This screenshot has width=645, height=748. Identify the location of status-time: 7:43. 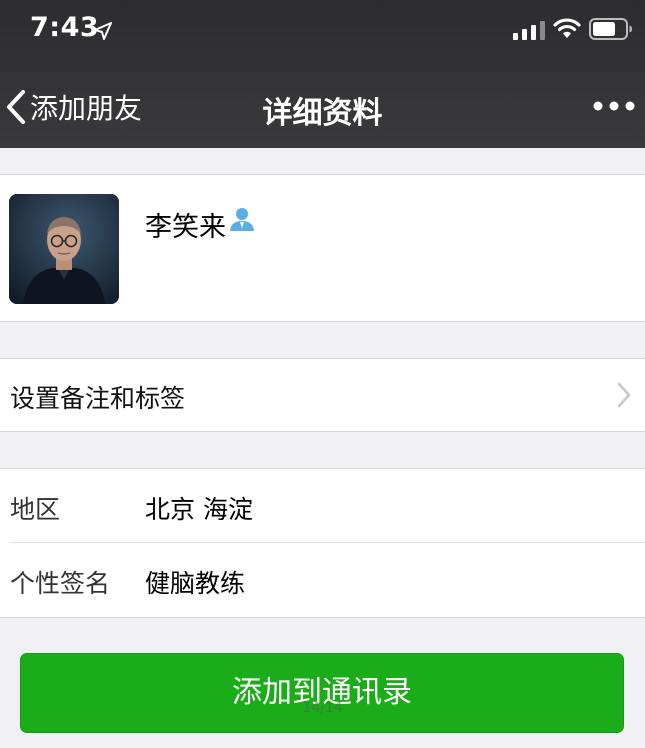
(65, 27).